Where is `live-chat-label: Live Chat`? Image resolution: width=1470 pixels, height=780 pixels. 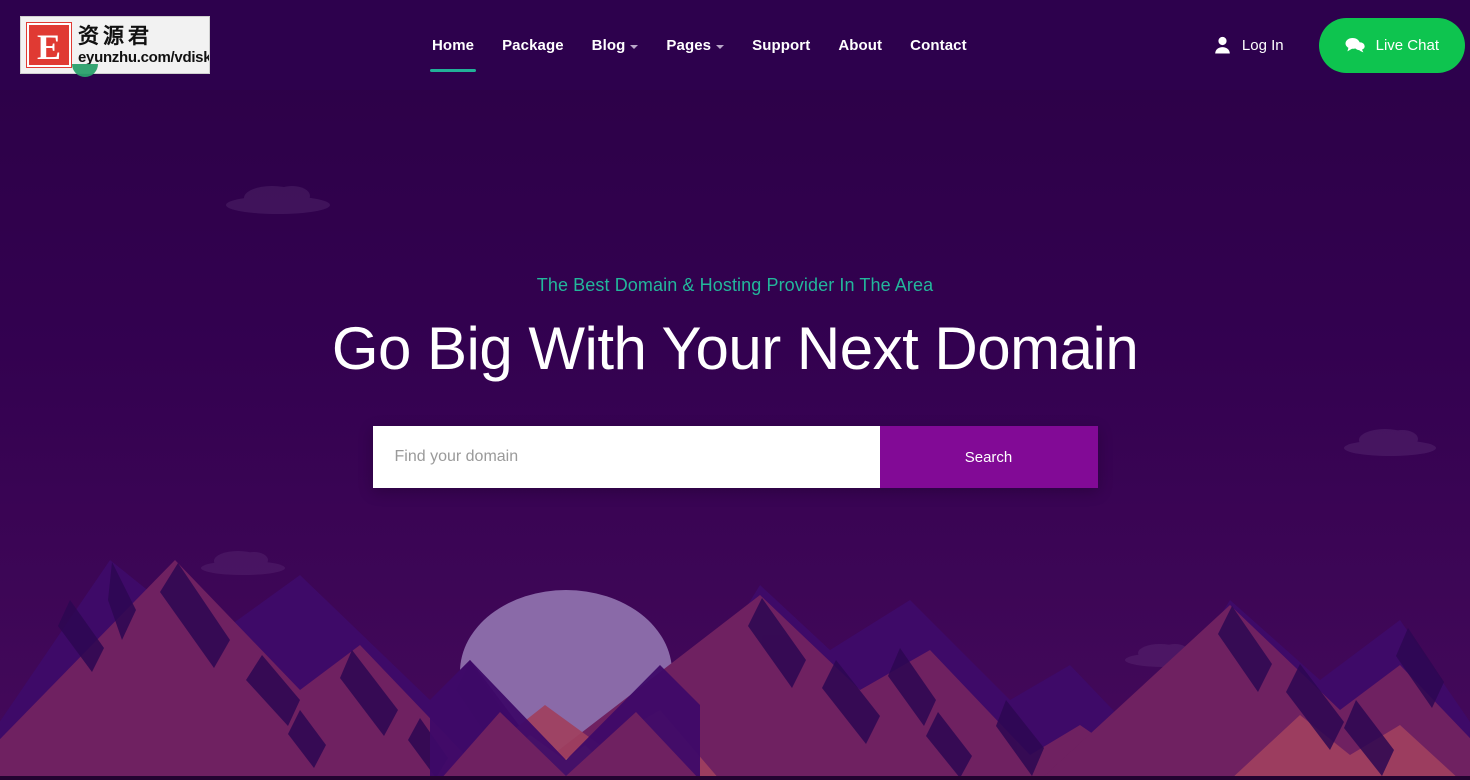
live-chat-label: Live Chat is located at coordinates (1407, 45).